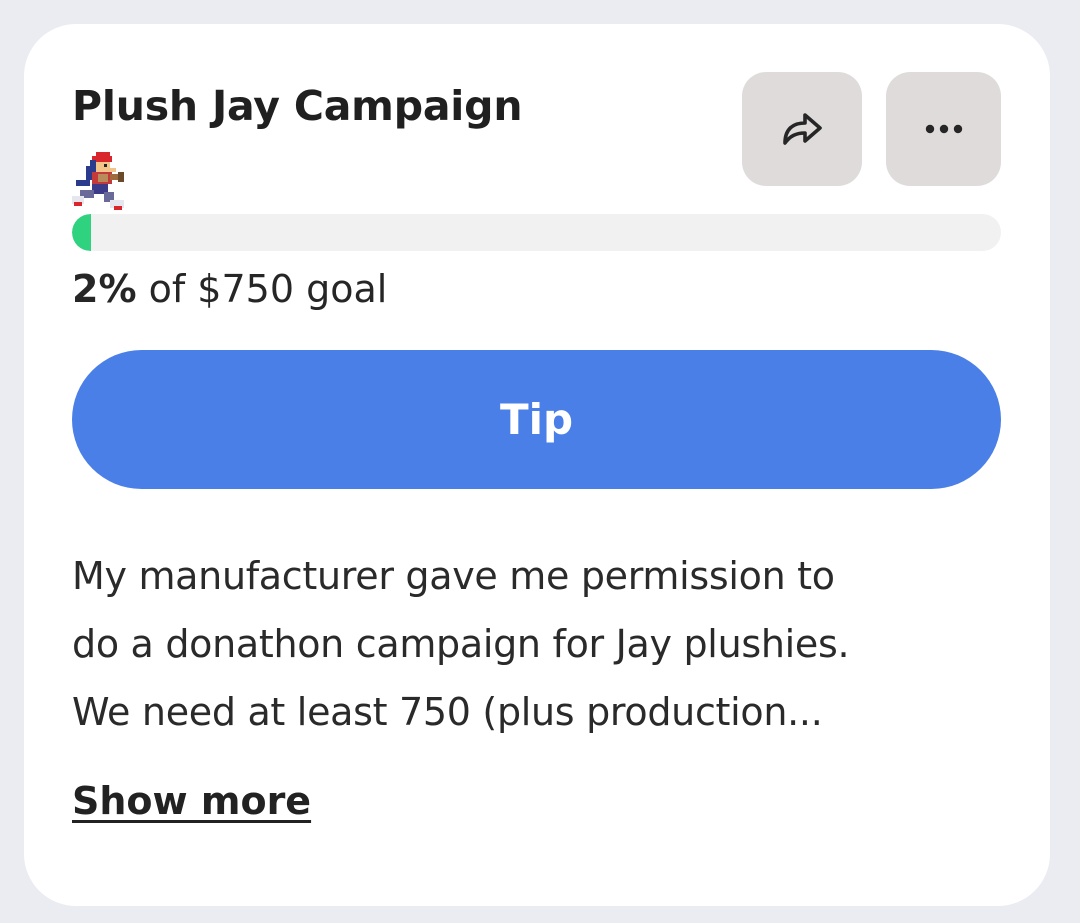  Describe the element at coordinates (297, 106) in the screenshot. I see `campaign-title: Plush Jay Campaign` at that location.